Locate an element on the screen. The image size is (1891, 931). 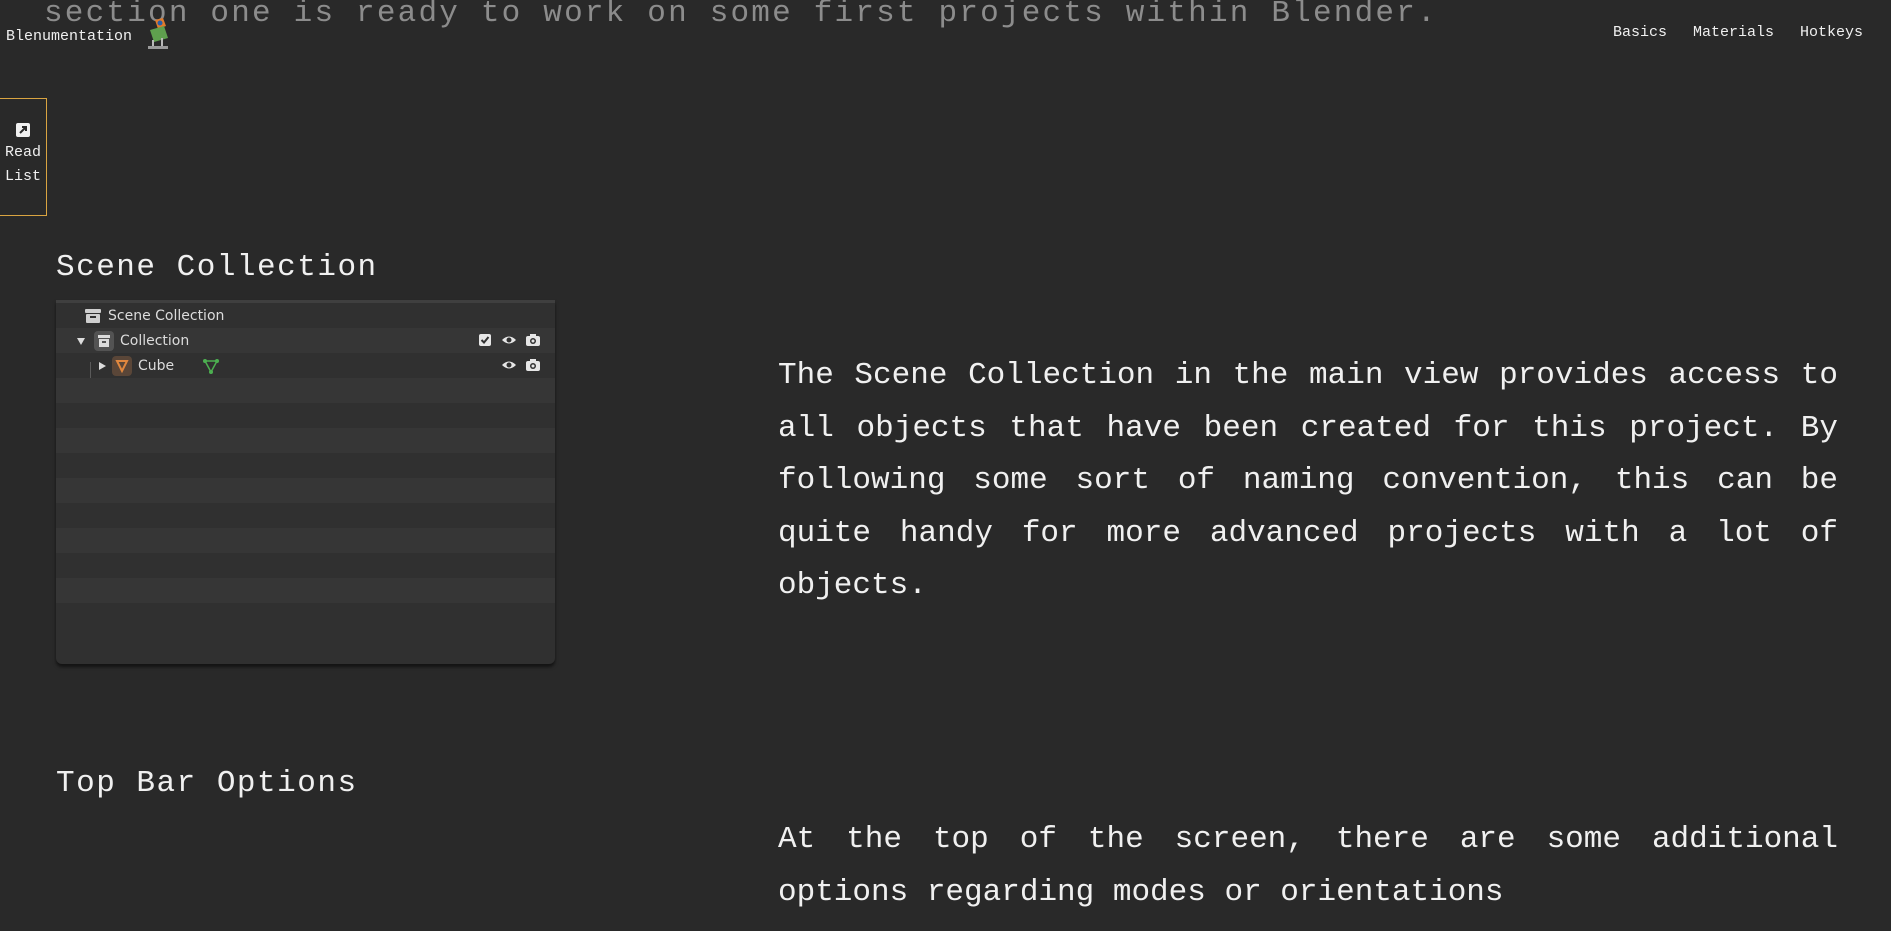
collection-icon is located at coordinates (104, 340).